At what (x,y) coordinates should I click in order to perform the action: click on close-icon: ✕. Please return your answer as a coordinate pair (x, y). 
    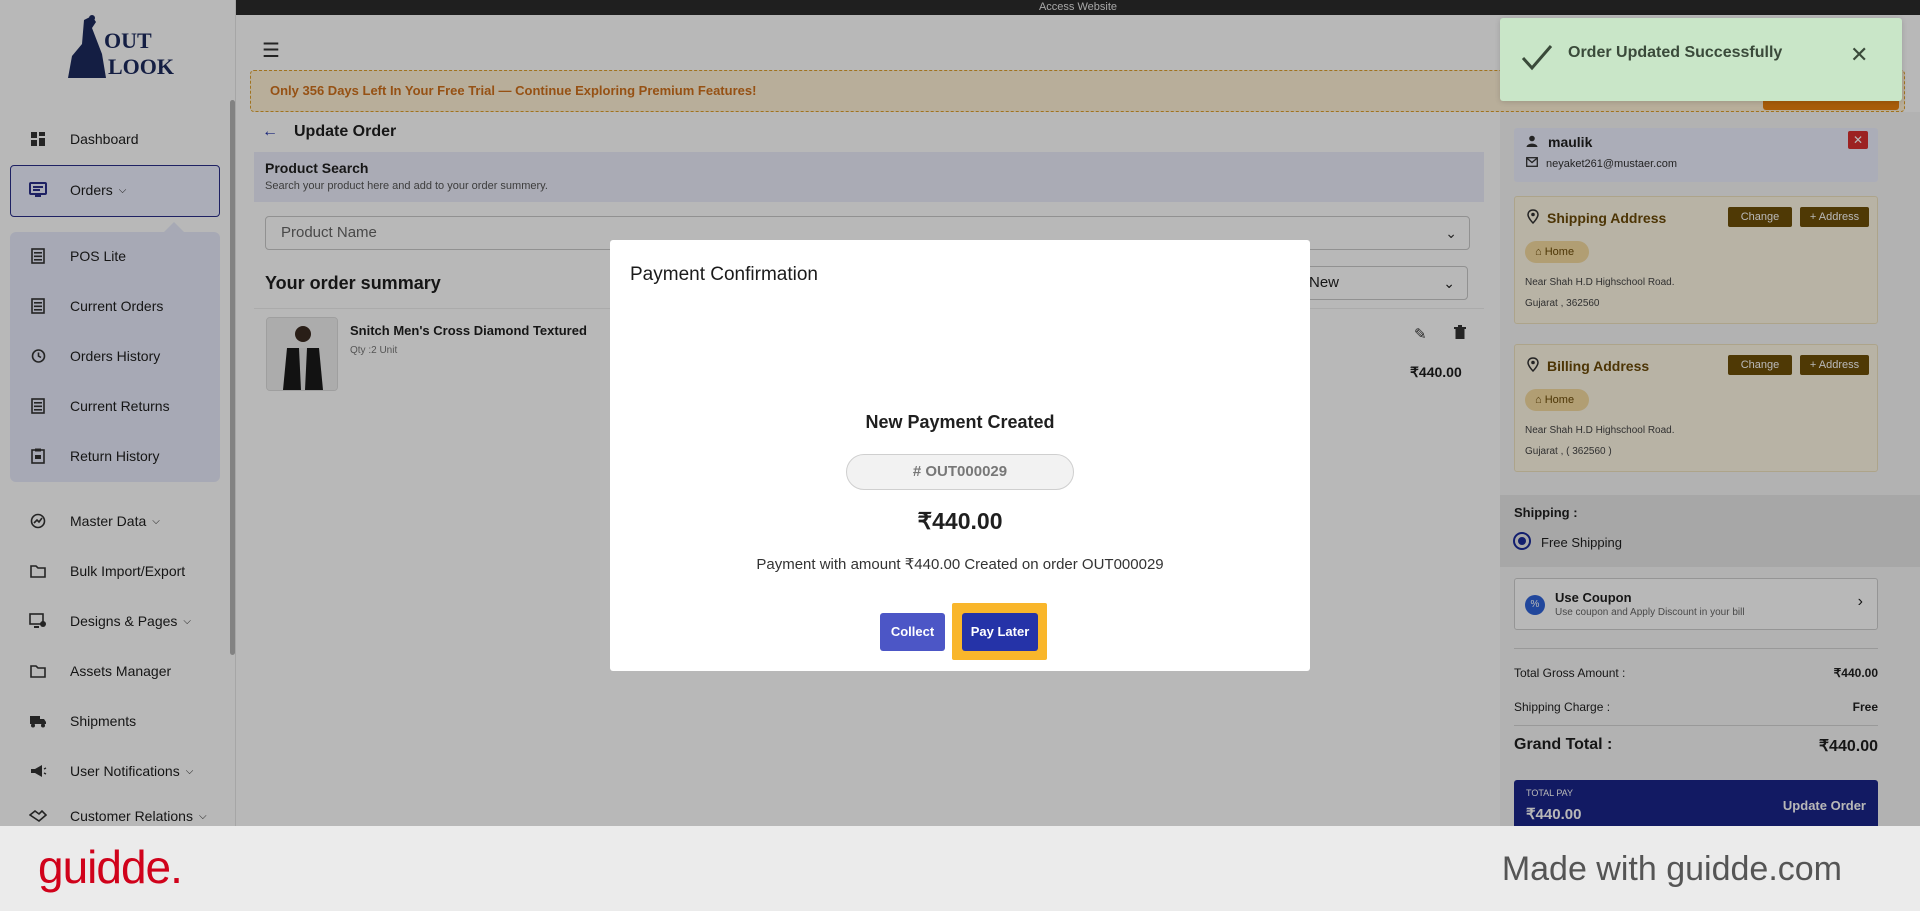
    Looking at the image, I should click on (1859, 55).